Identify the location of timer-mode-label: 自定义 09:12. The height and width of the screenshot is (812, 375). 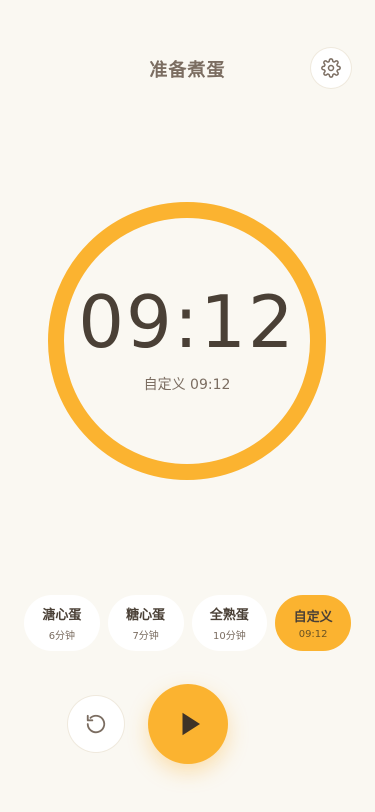
(187, 385).